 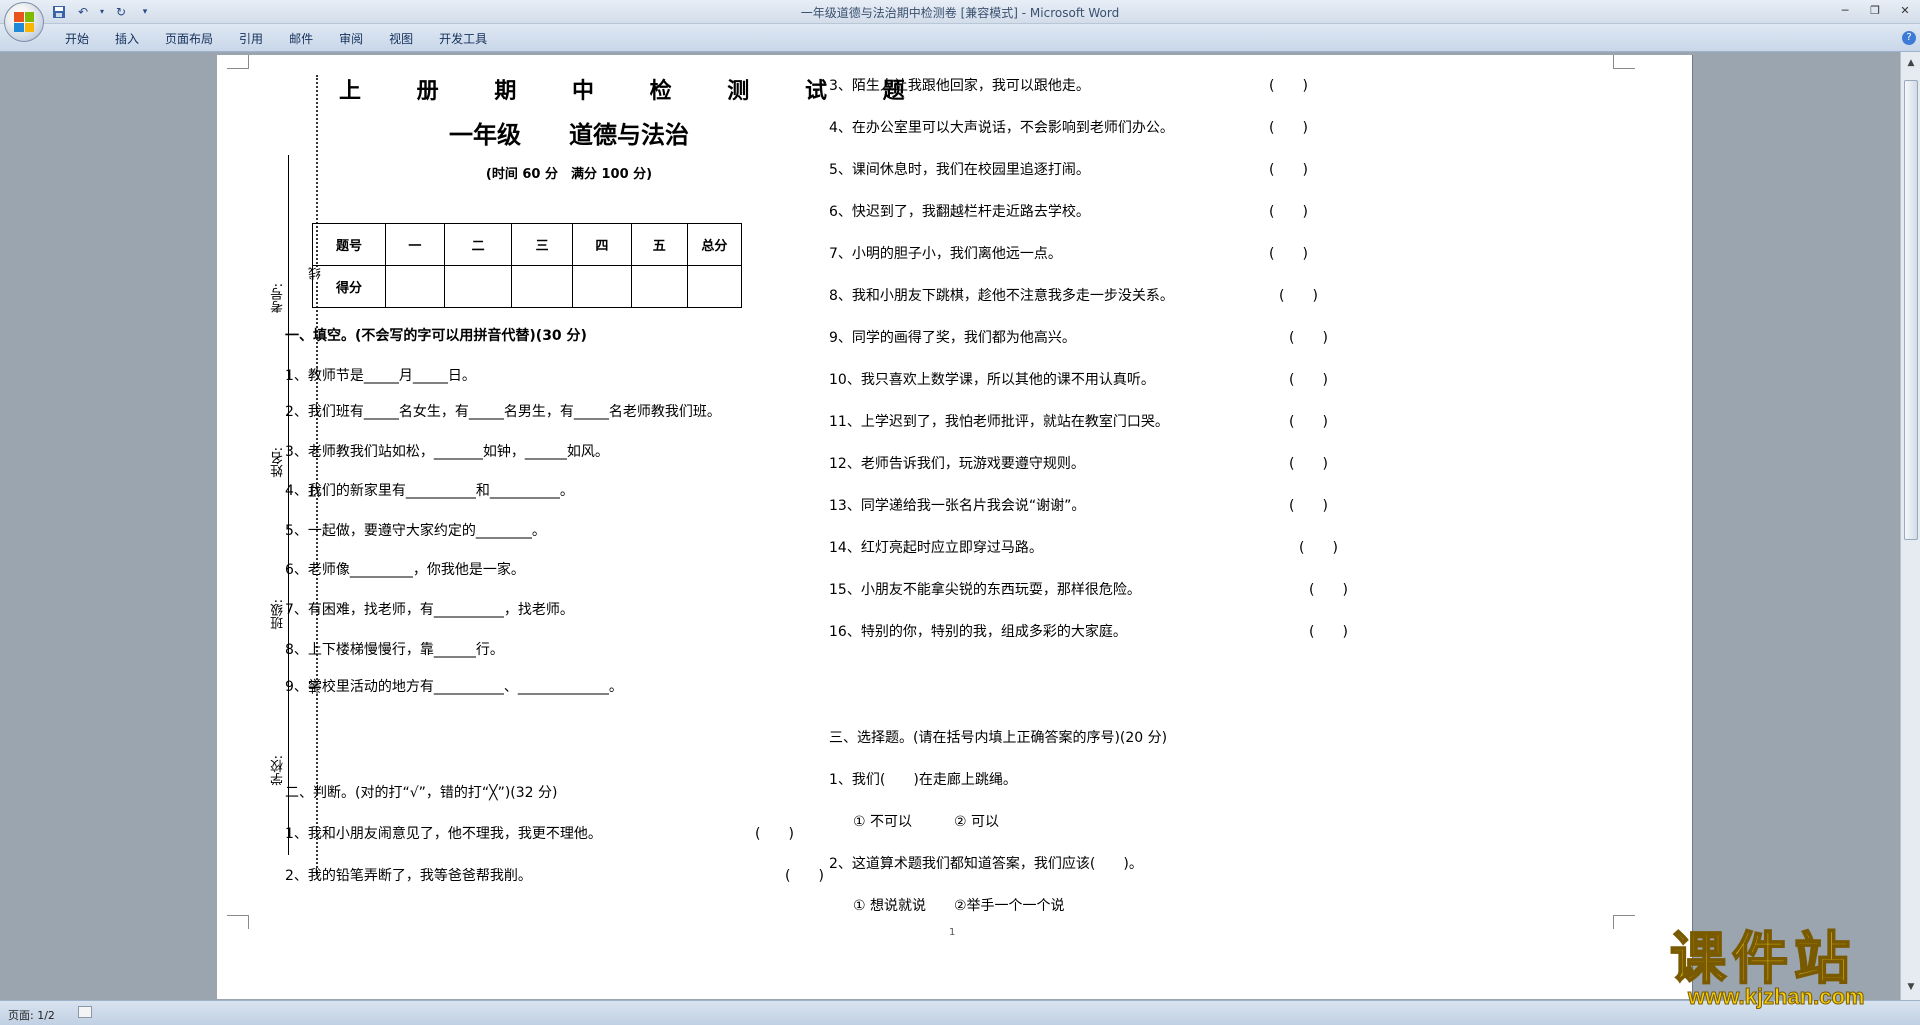 What do you see at coordinates (349, 286) in the screenshot?
I see `score-row-label: 得分` at bounding box center [349, 286].